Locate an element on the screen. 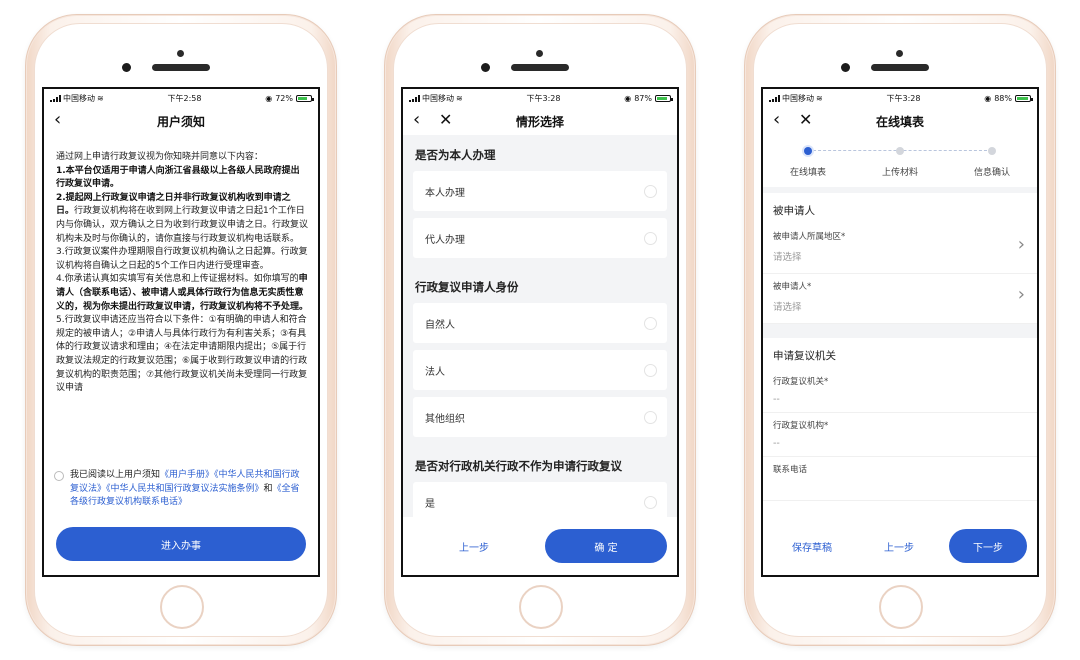  link-review-regulation: 《中华人民共和国行政复议法实施条例》 is located at coordinates (185, 489).